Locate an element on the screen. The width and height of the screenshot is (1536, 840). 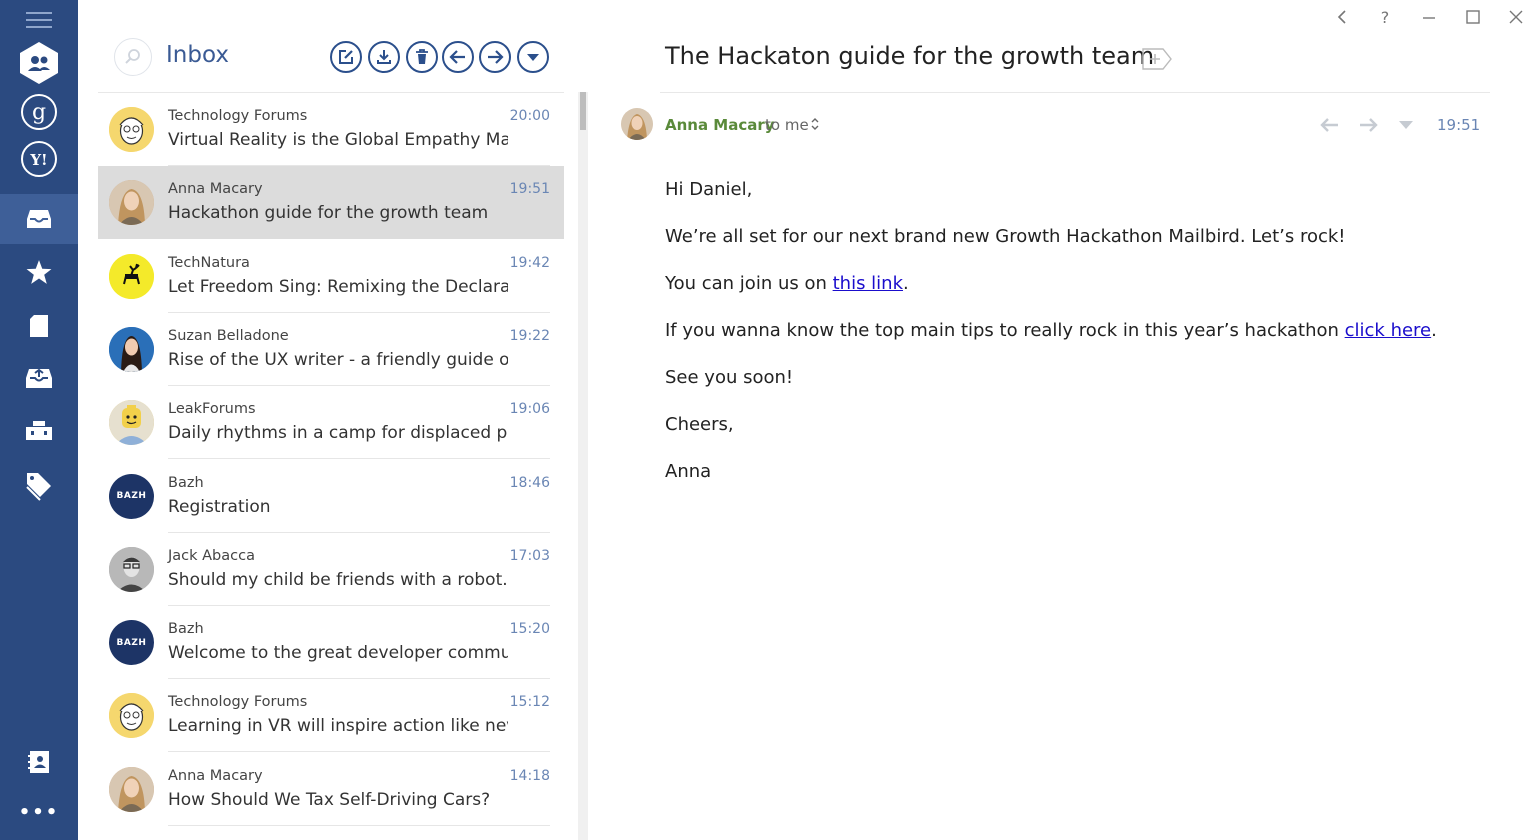
maximize-icon is located at coordinates (1473, 17).